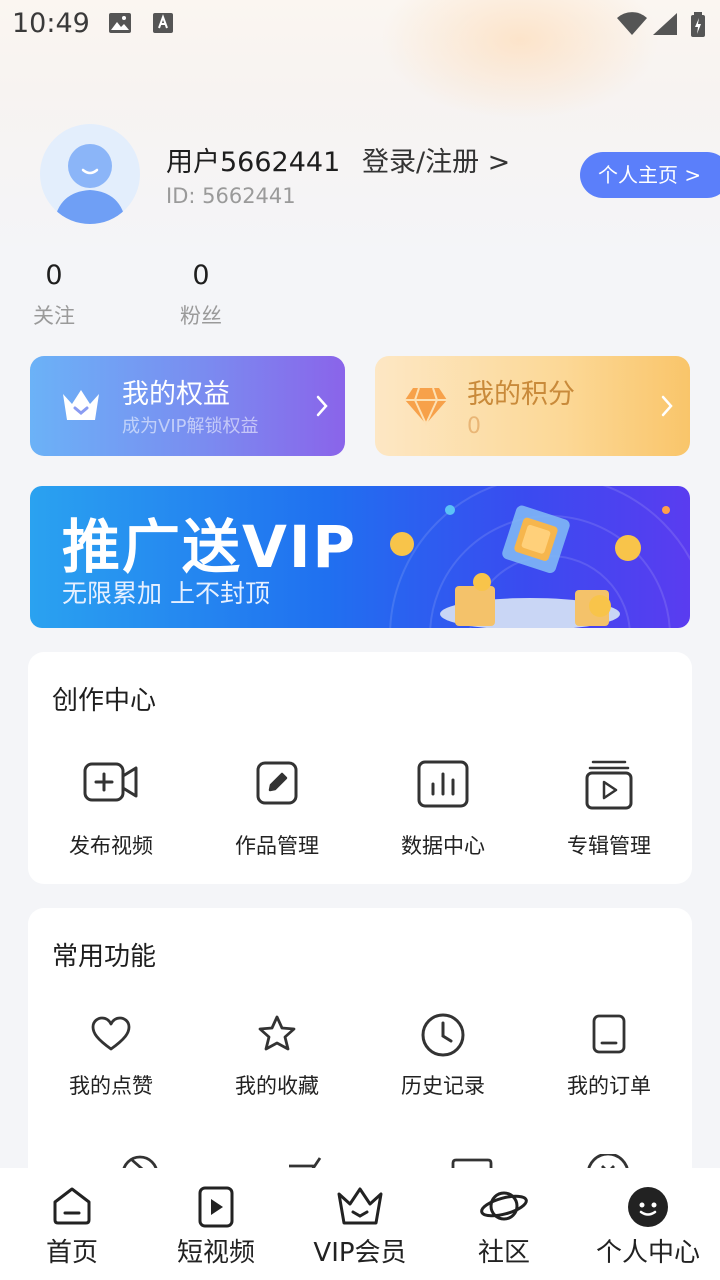 The image size is (720, 1280). Describe the element at coordinates (474, 426) in the screenshot. I see `points-value: 0` at that location.